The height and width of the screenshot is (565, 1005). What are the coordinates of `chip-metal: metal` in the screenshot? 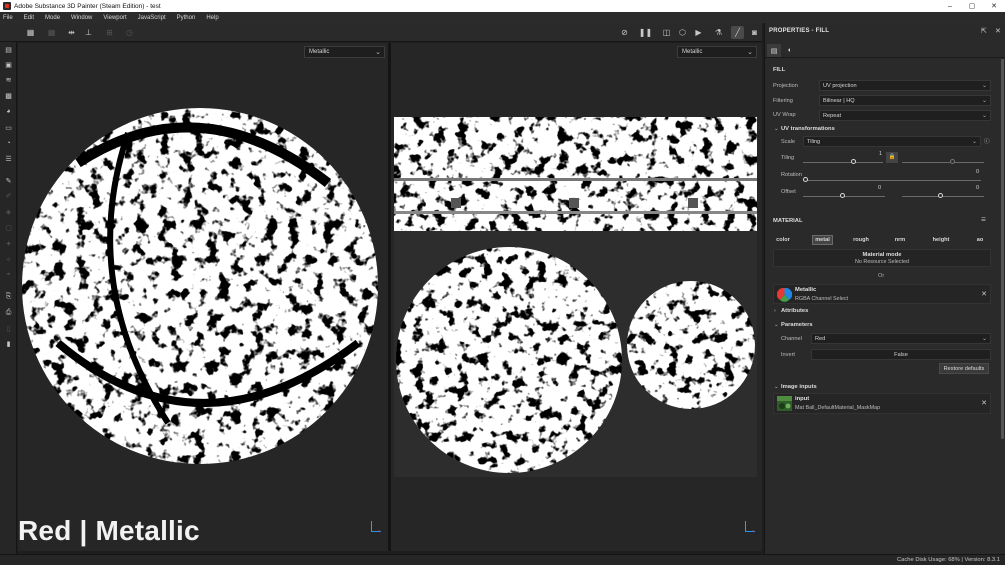 It's located at (822, 240).